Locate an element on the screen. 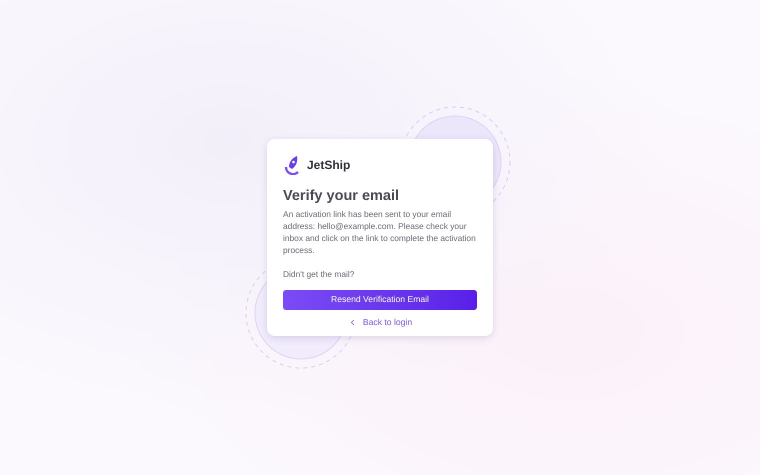 The height and width of the screenshot is (475, 760). prompt-text: Didn't get the mail? is located at coordinates (319, 274).